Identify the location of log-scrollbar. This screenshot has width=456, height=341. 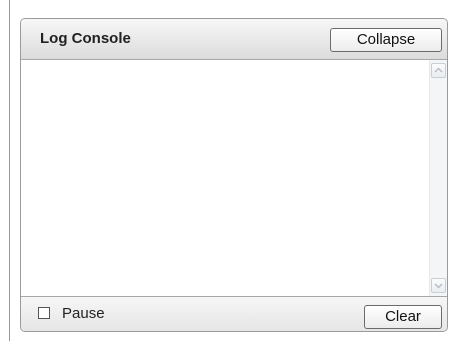
(438, 178).